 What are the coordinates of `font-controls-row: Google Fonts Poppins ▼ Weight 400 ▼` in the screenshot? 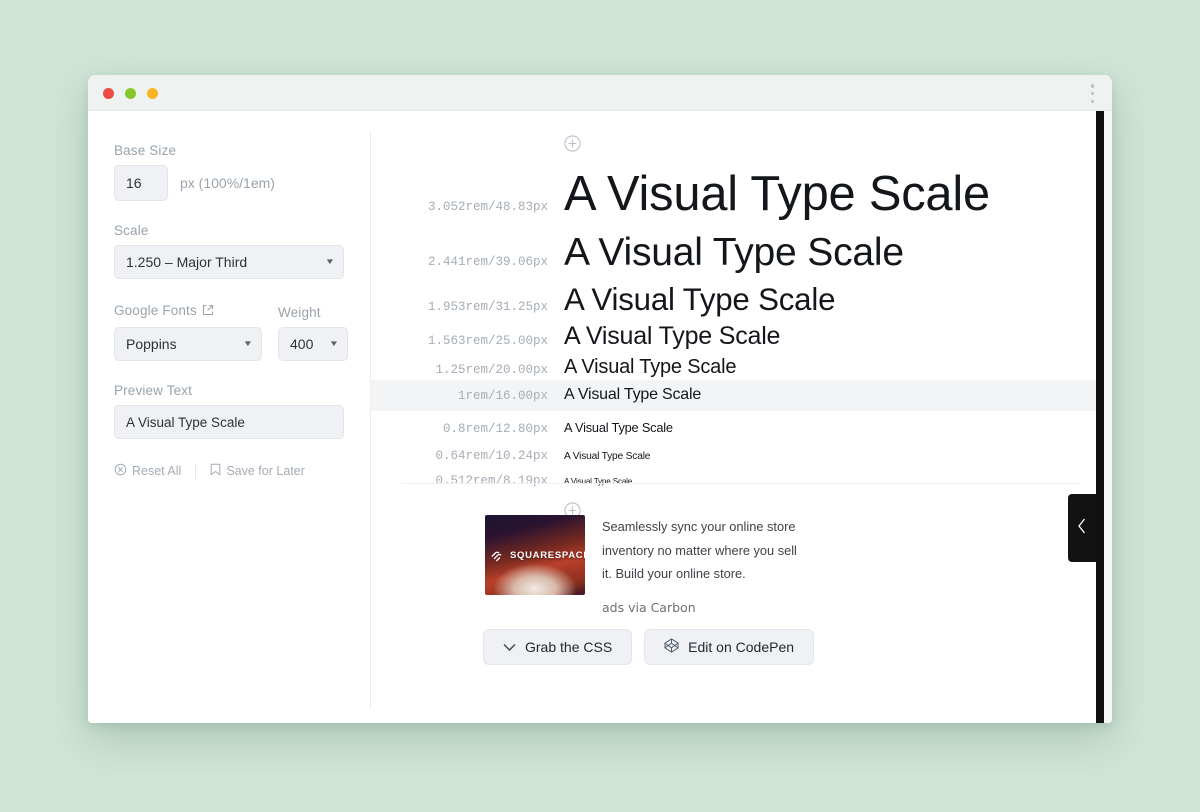 It's located at (231, 331).